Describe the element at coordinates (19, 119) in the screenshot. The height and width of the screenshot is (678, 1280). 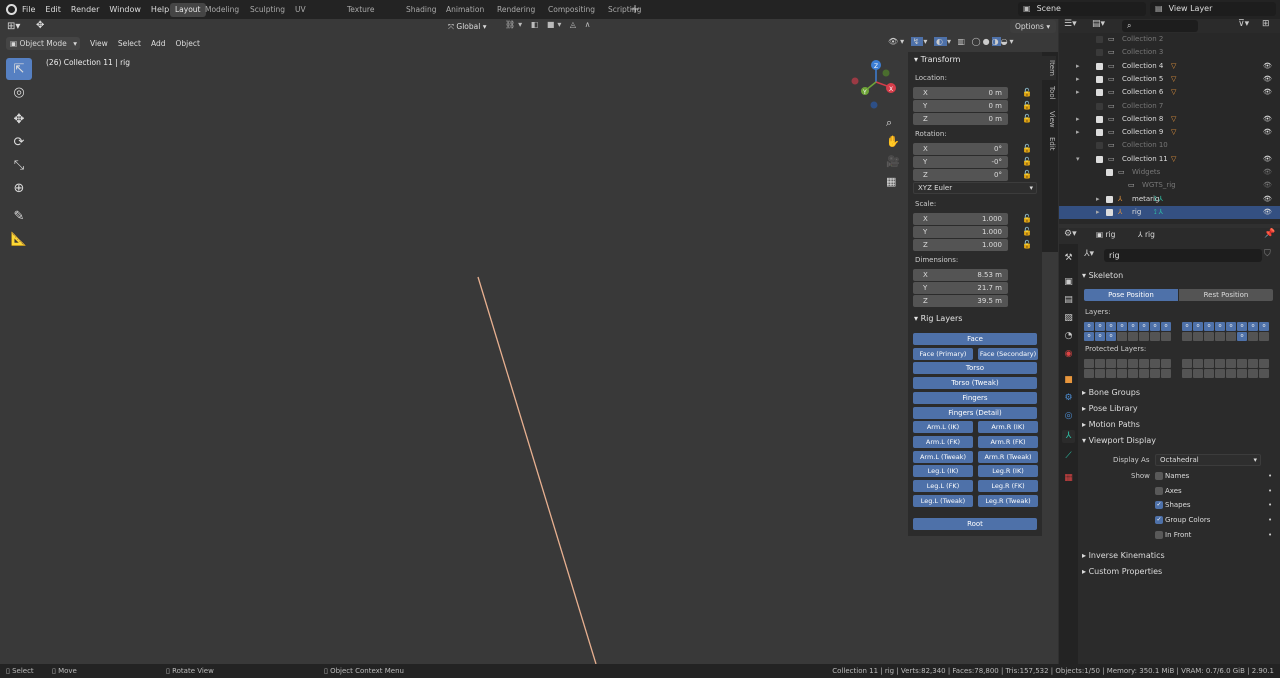
I see `move-tool-icon: ✥` at that location.